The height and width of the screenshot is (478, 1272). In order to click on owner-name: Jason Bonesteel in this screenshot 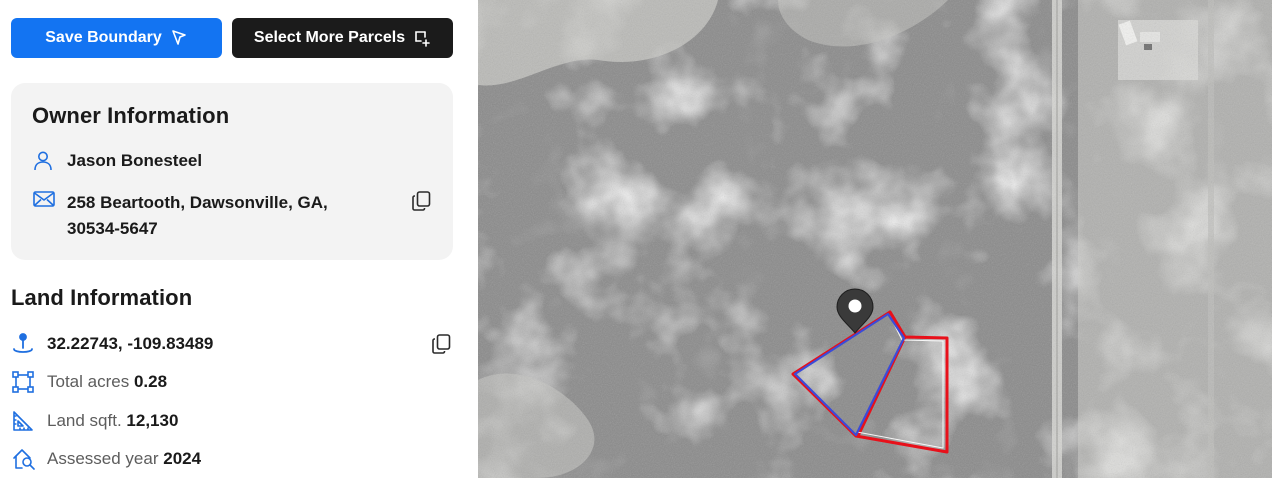, I will do `click(135, 160)`.